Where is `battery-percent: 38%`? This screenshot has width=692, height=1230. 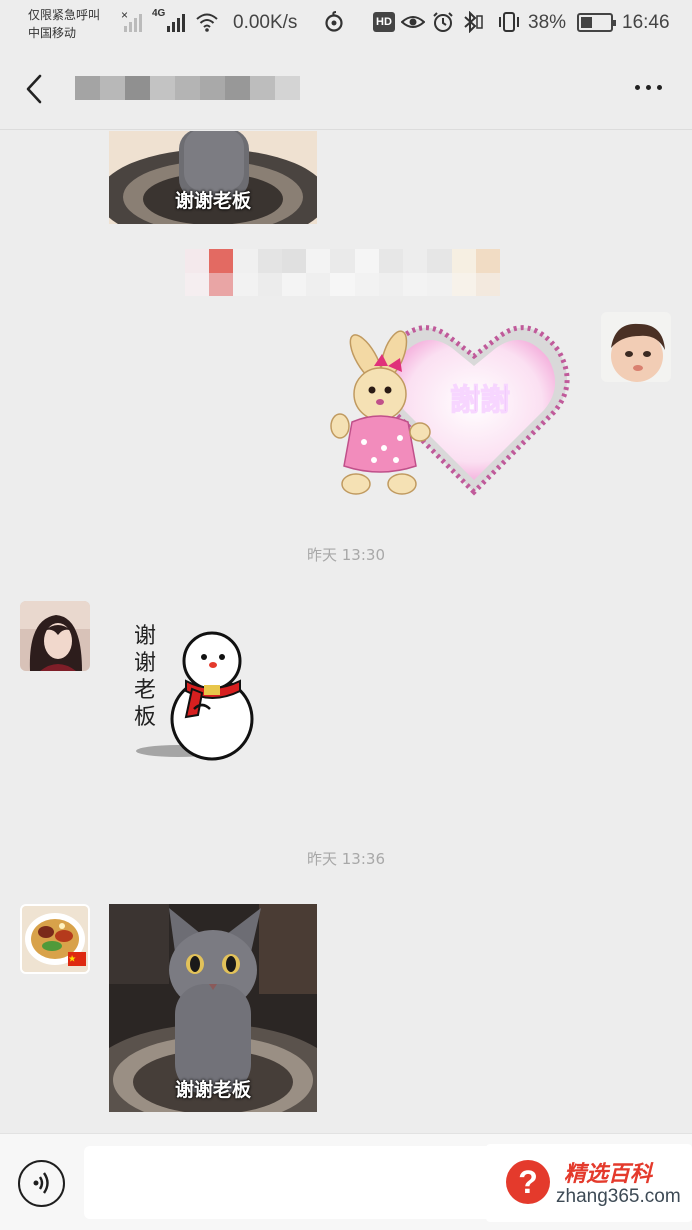
battery-percent: 38% is located at coordinates (547, 22).